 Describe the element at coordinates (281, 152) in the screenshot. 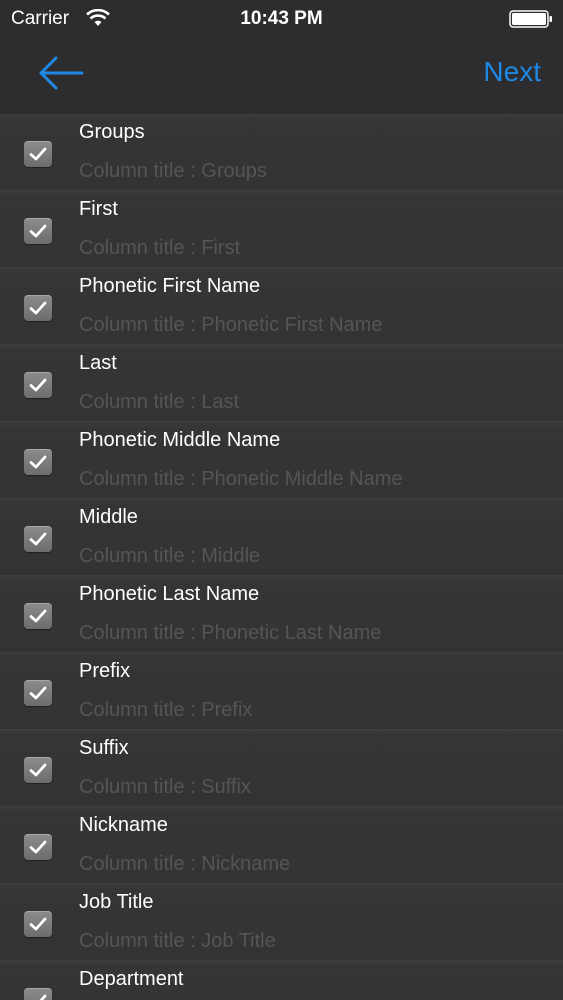

I see `list-item-groups: Groups Column title : Groups` at that location.